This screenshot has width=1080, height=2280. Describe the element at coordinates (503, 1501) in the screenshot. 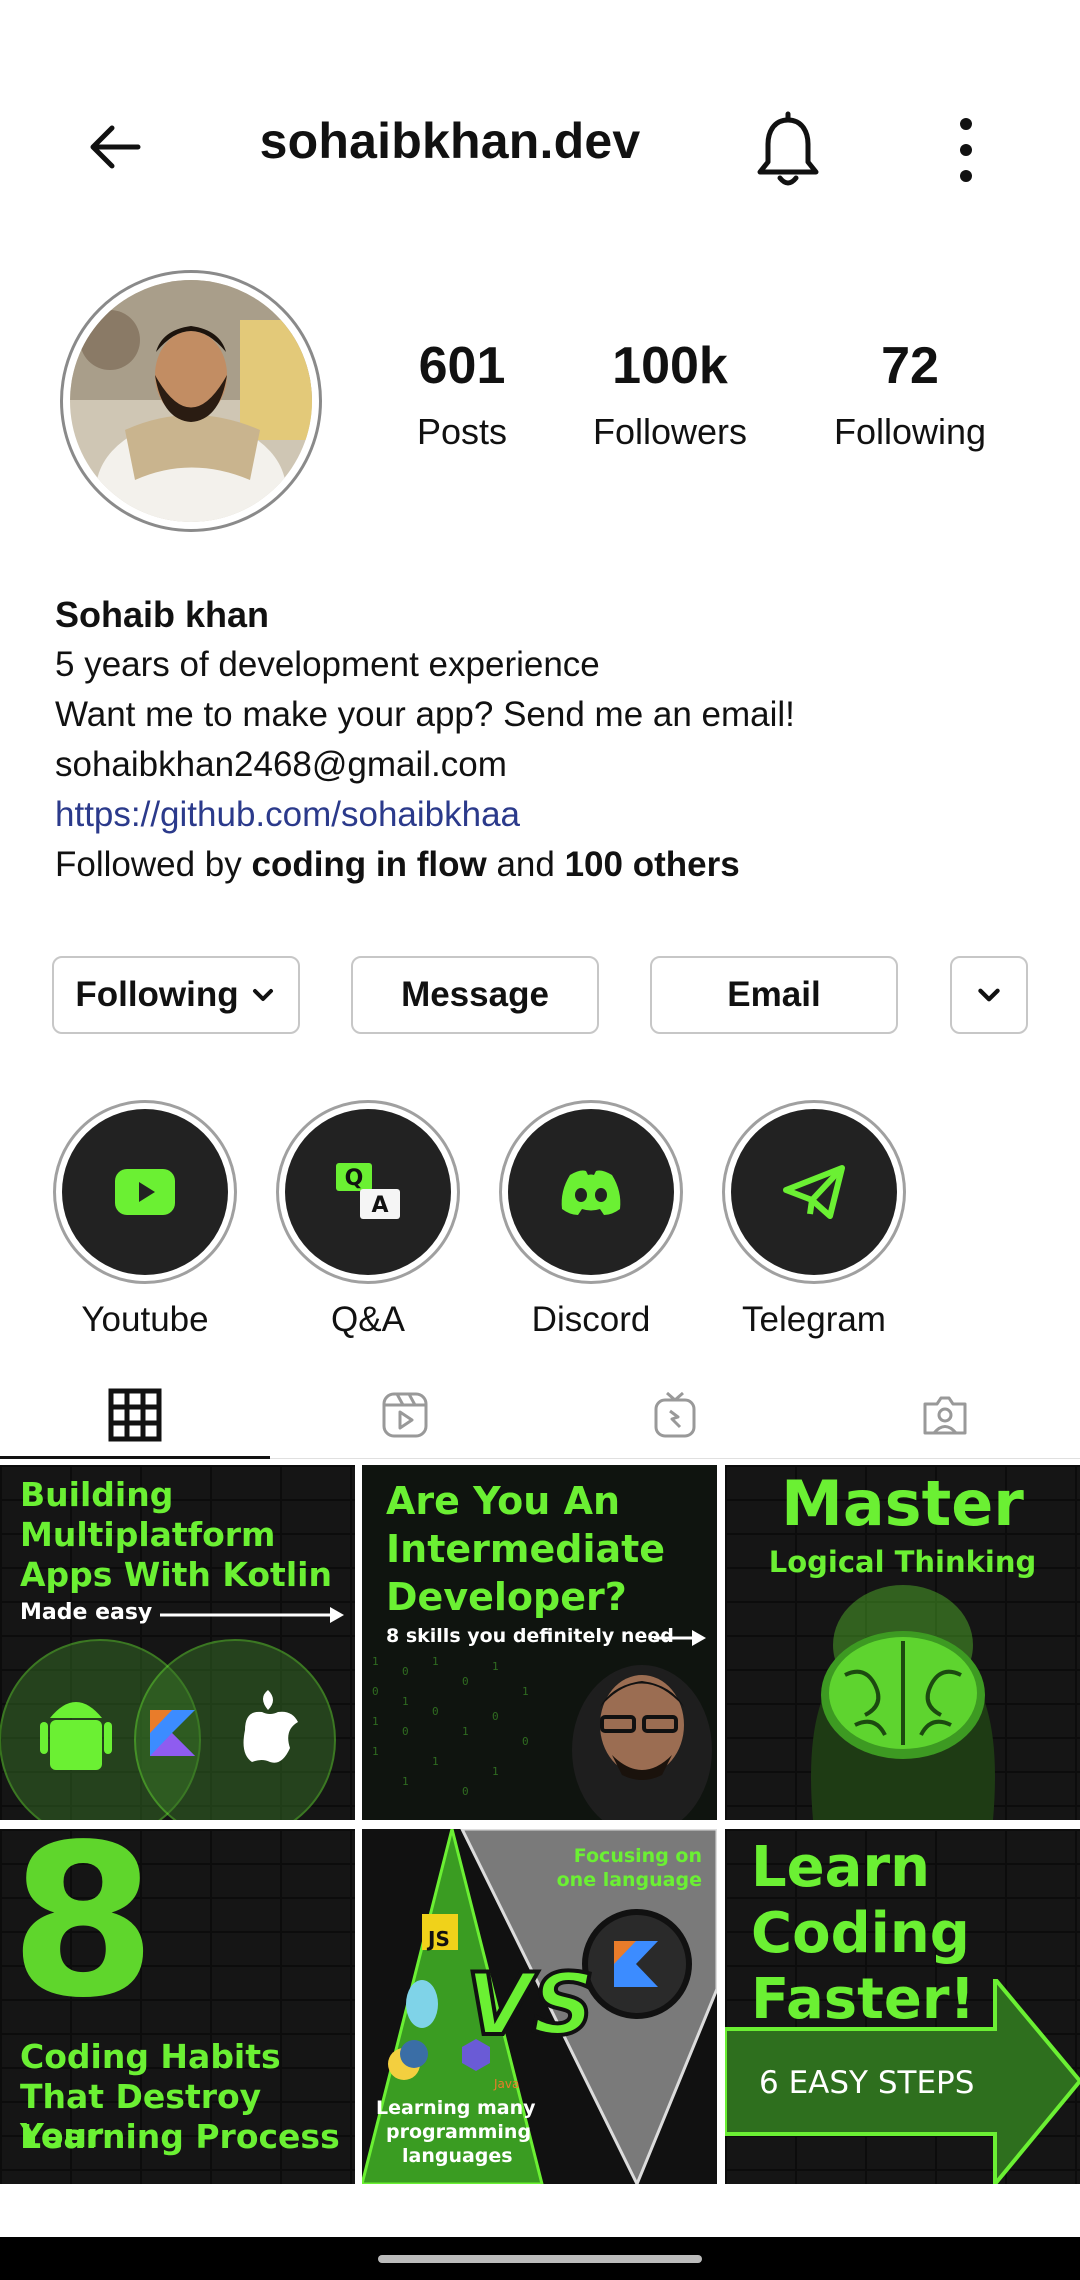

I see `post-title-line: Are You An` at that location.